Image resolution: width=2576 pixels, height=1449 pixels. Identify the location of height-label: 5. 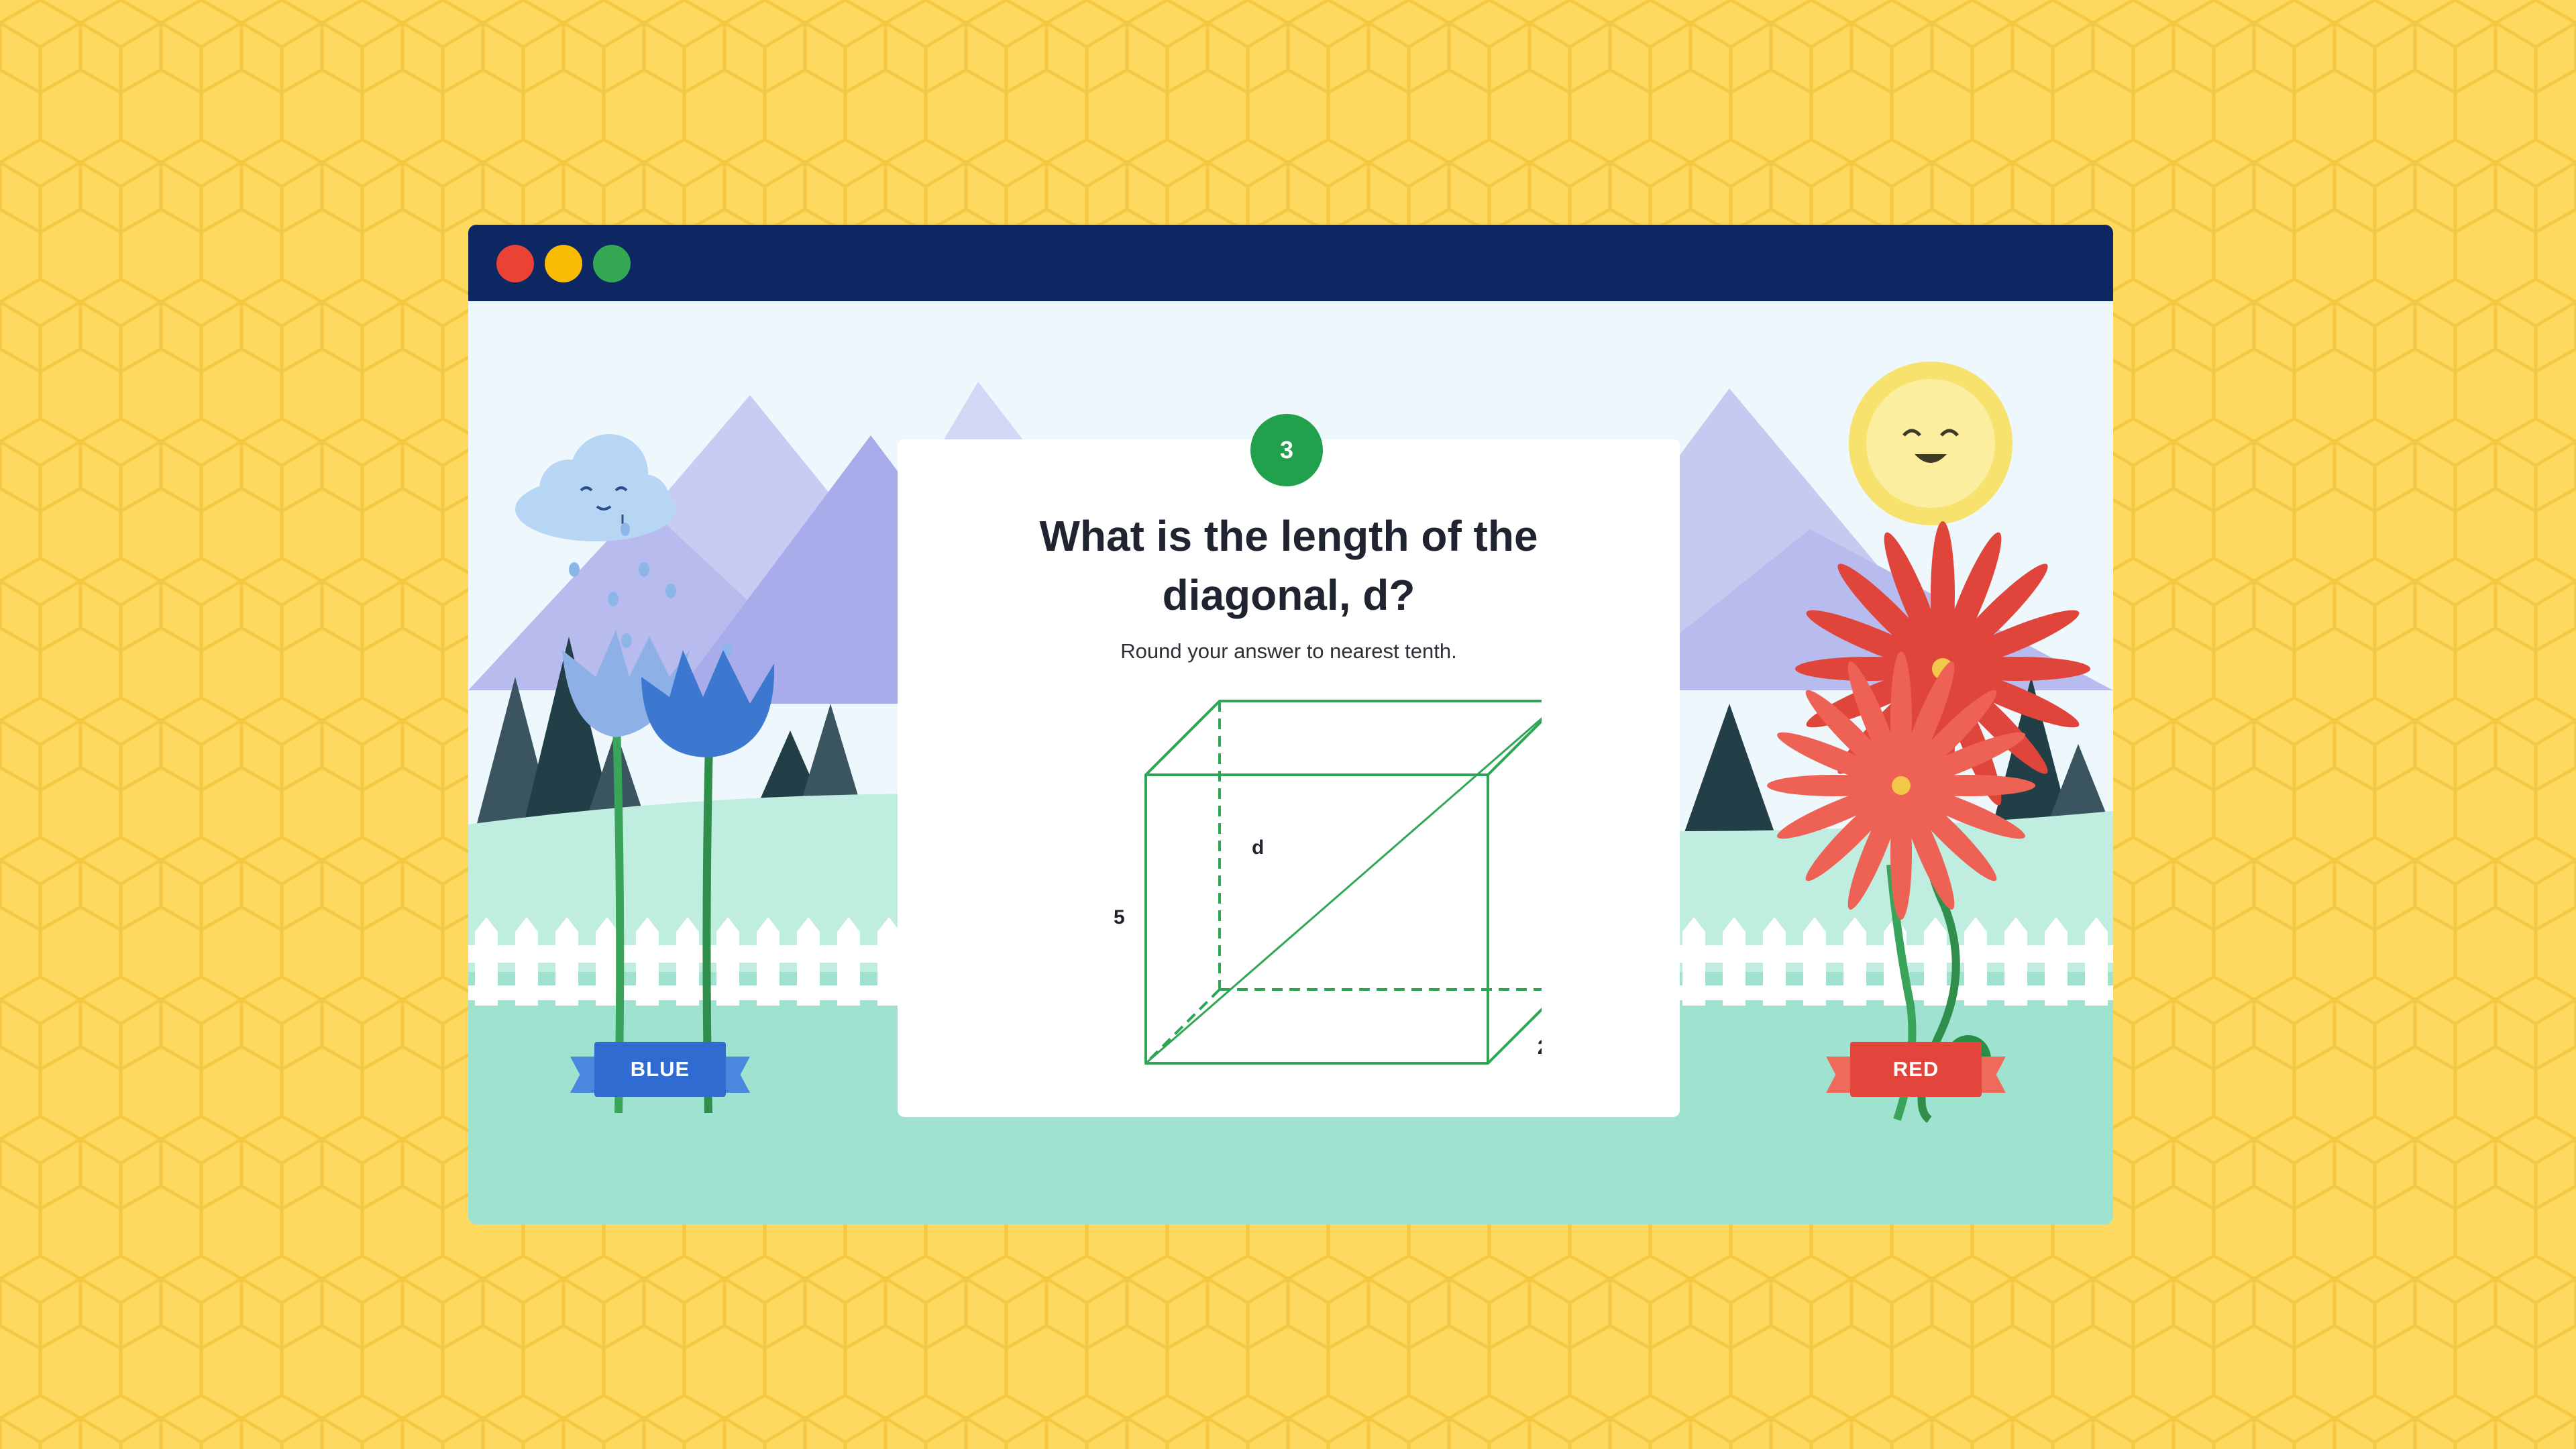
(1119, 917).